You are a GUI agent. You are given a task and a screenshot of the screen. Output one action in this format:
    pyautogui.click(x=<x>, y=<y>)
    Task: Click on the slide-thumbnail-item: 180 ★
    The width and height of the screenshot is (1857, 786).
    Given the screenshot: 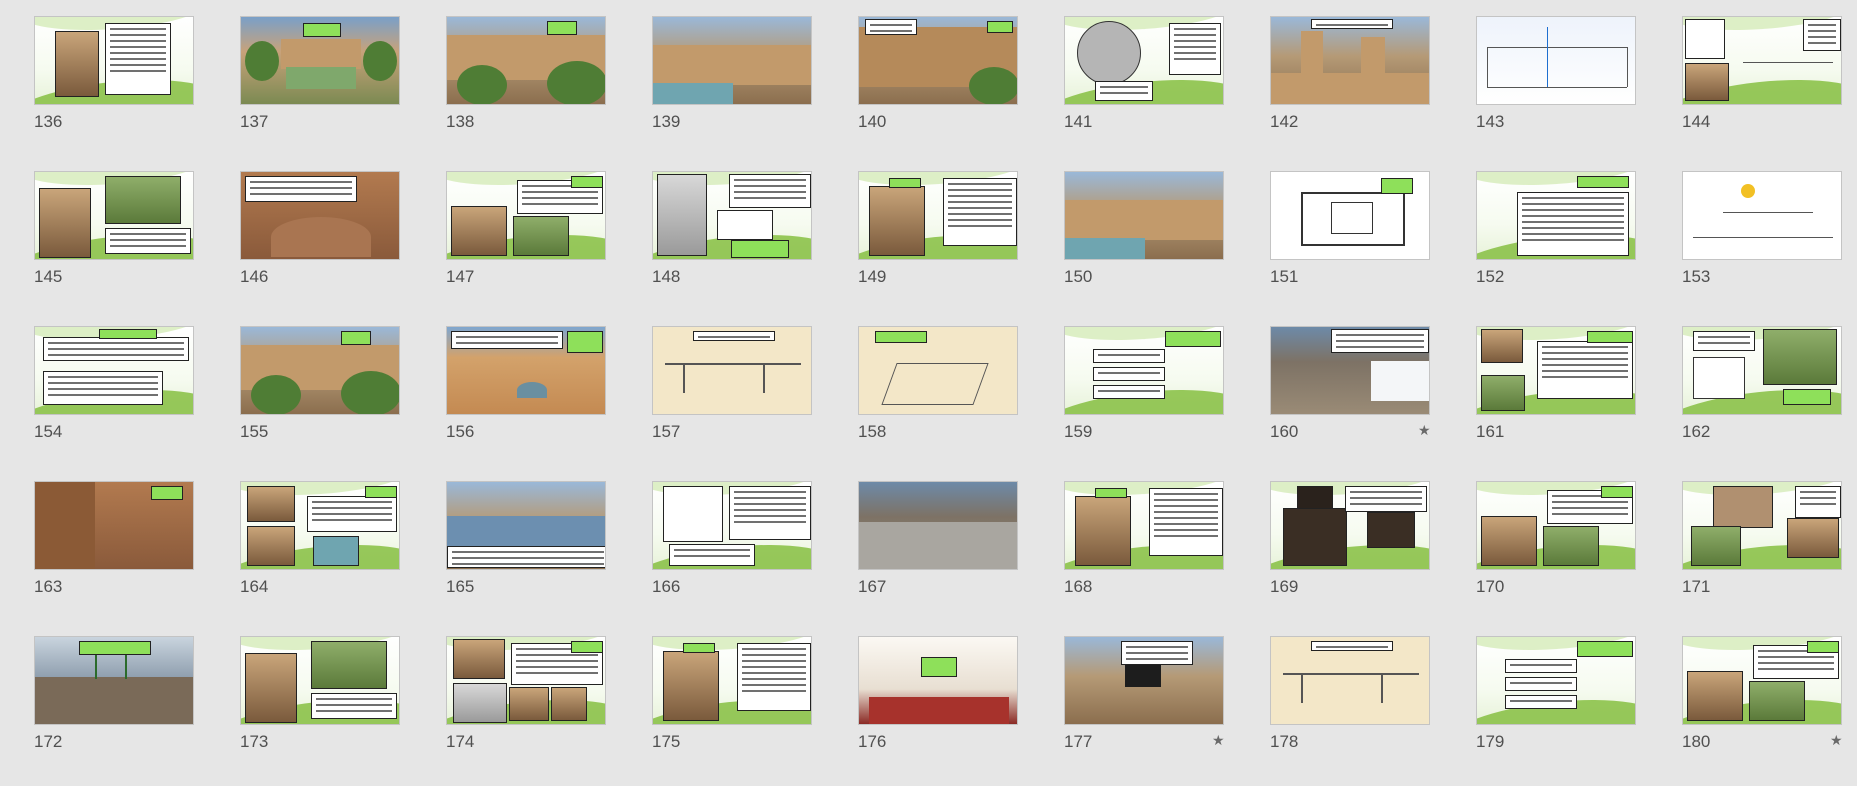 What is the action you would take?
    pyautogui.click(x=1769, y=711)
    